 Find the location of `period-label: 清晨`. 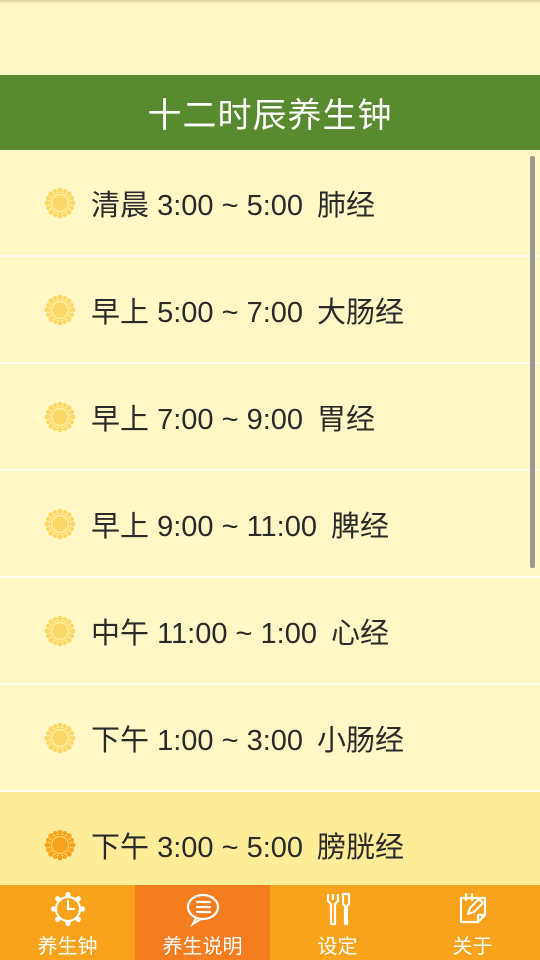

period-label: 清晨 is located at coordinates (120, 205).